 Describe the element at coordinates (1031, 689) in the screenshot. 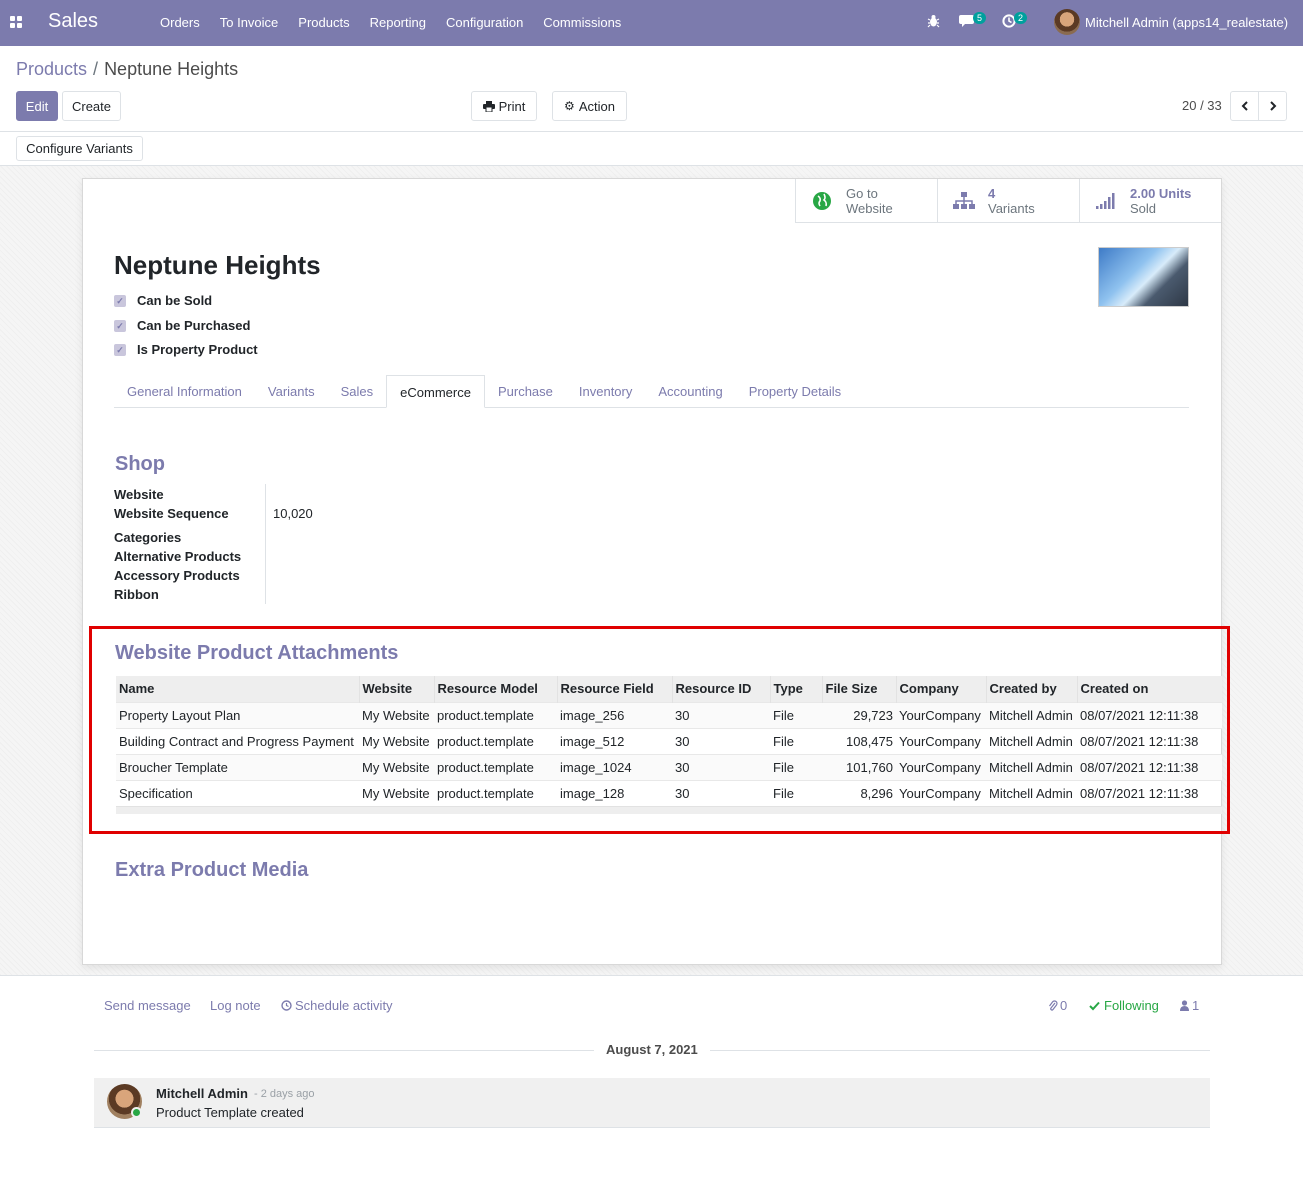

I see `column-header: Created by` at that location.